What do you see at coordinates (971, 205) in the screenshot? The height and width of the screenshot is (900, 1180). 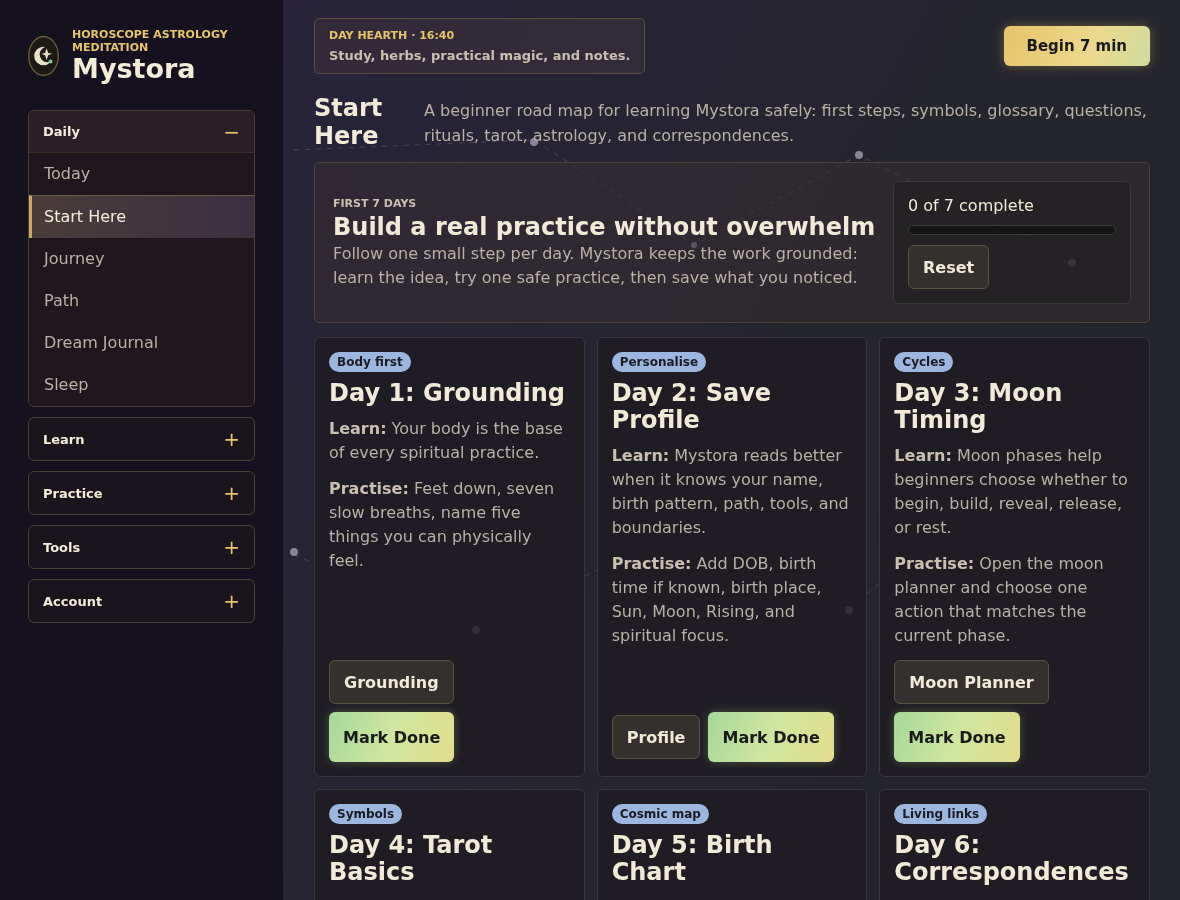 I see `progress-label: 0 of 7 complete` at bounding box center [971, 205].